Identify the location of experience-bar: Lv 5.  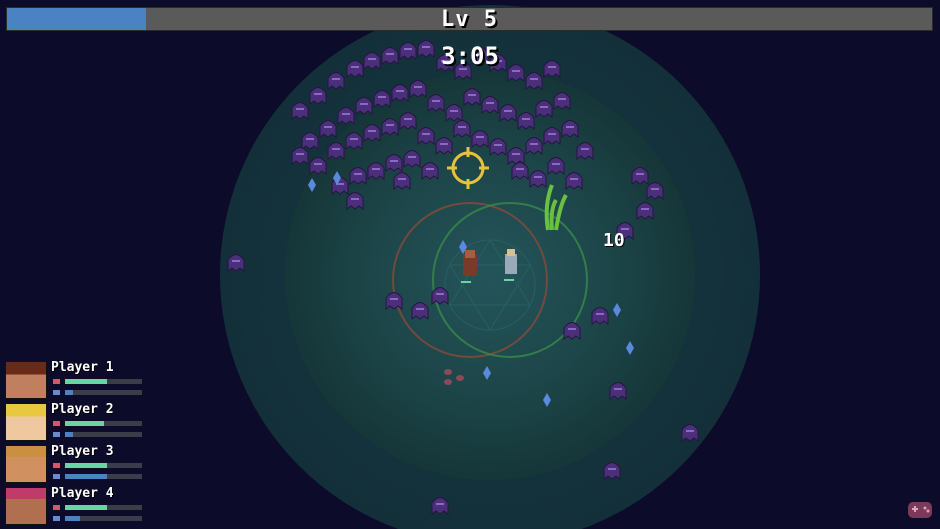
(469, 19).